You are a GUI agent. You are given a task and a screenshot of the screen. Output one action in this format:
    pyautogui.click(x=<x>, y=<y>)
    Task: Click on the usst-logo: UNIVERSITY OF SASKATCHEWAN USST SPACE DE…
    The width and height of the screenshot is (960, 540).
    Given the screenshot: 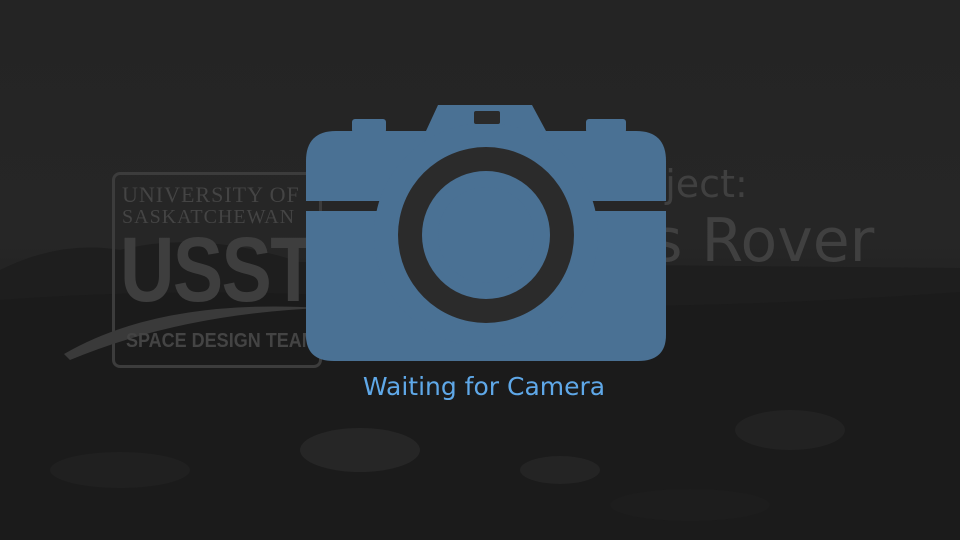 What is the action you would take?
    pyautogui.click(x=195, y=270)
    